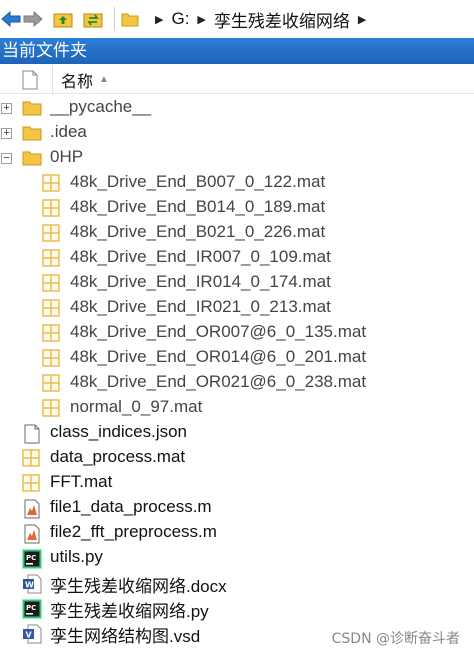 The image size is (474, 668). Describe the element at coordinates (131, 506) in the screenshot. I see `file-name: file1_data_process.m` at that location.